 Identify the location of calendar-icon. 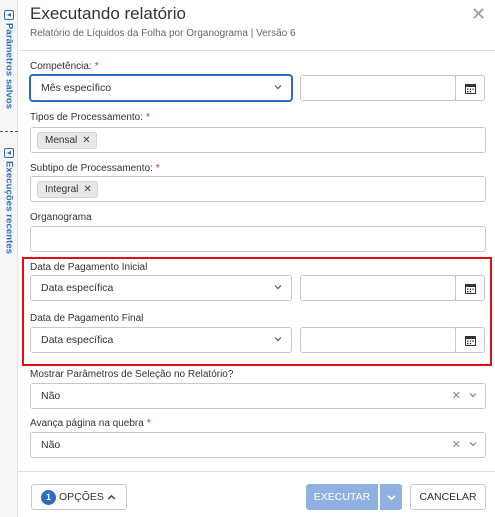
(470, 88).